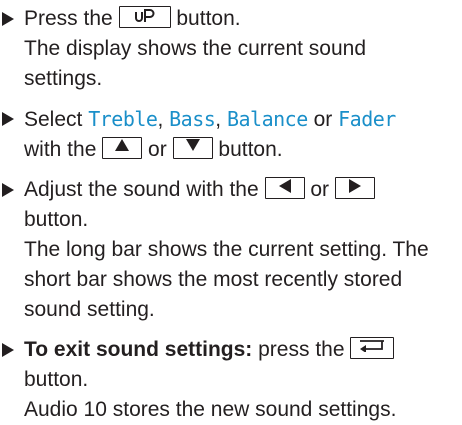 The image size is (462, 425). What do you see at coordinates (213, 279) in the screenshot?
I see `step-3-line-4: short bar shows the most recently stored` at bounding box center [213, 279].